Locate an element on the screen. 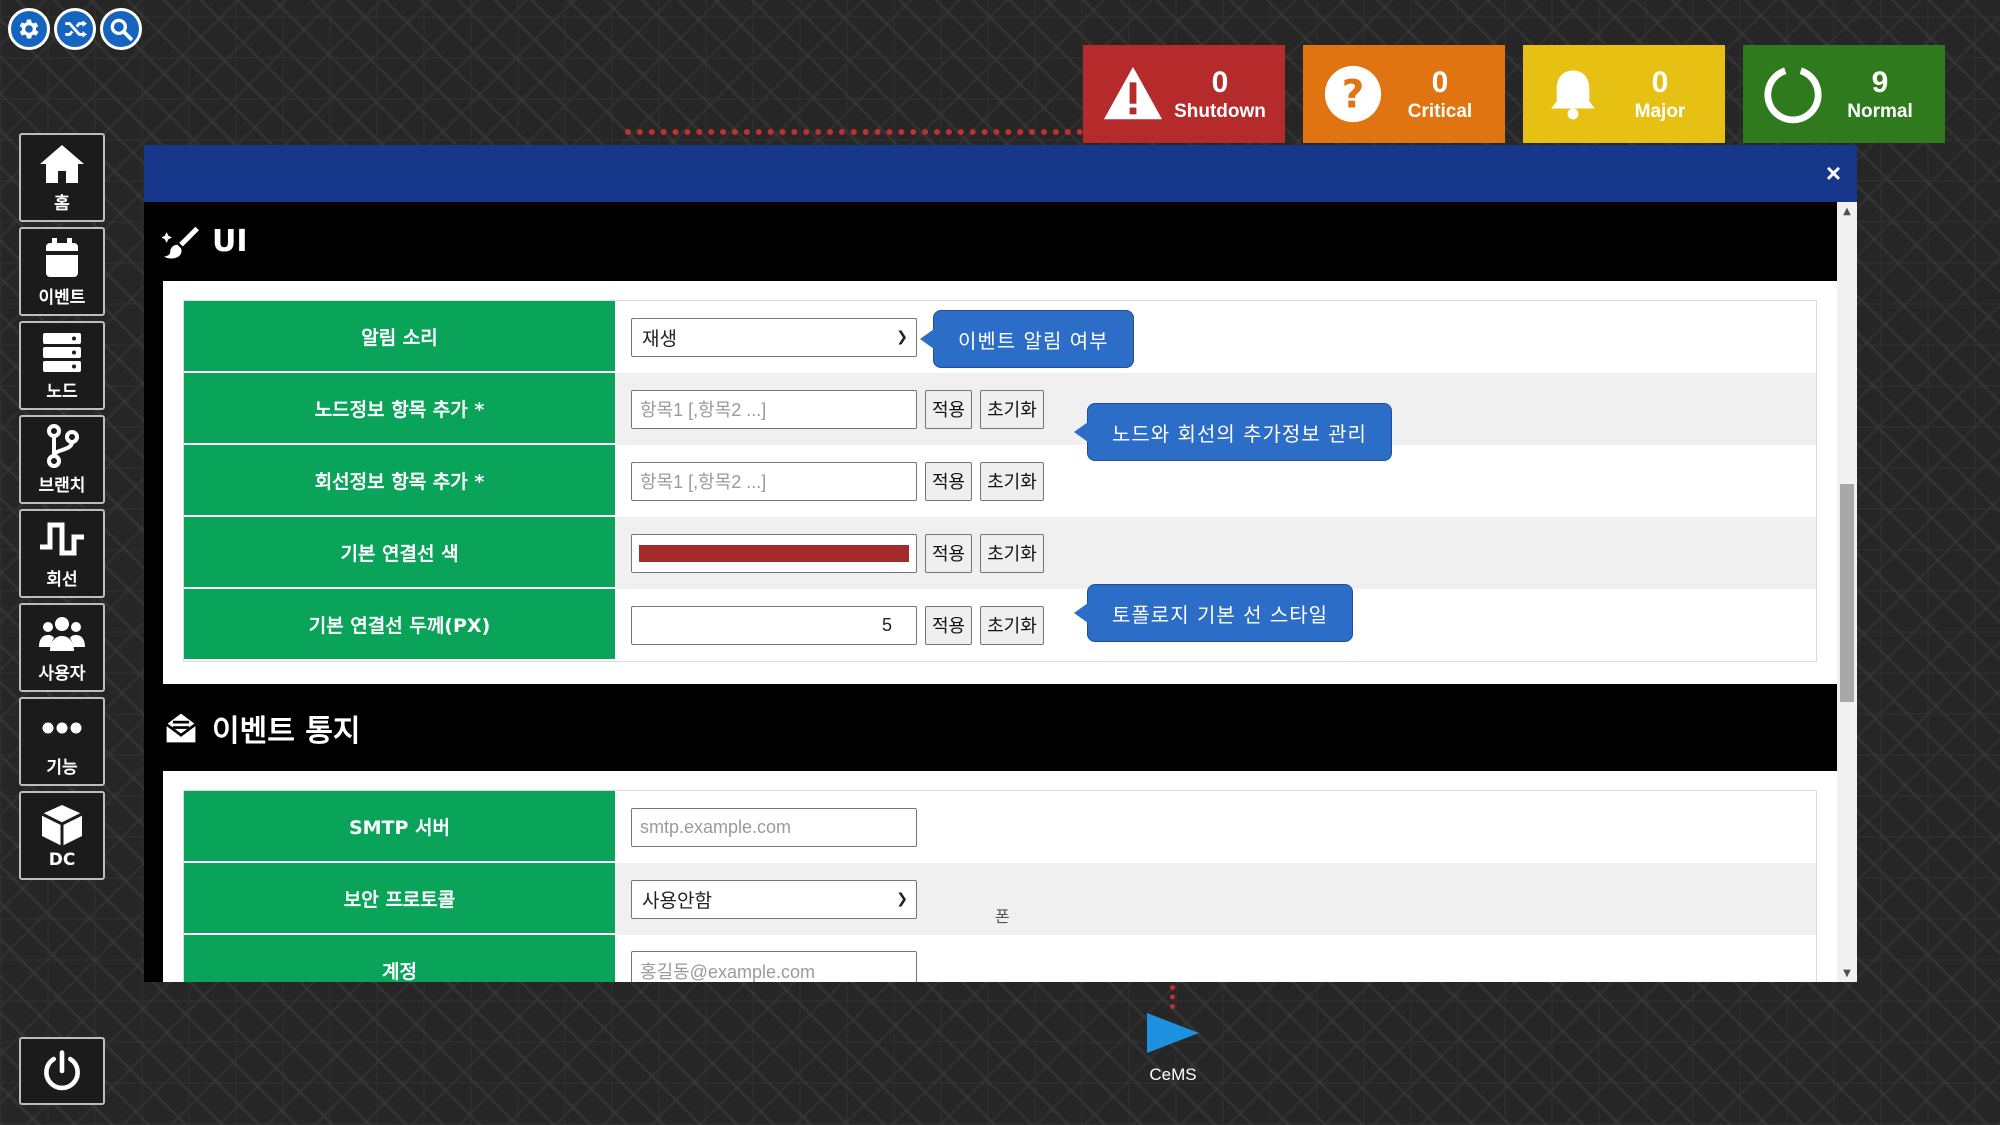 The height and width of the screenshot is (1125, 2000). sidebar-item-label: 브랜치 is located at coordinates (62, 486).